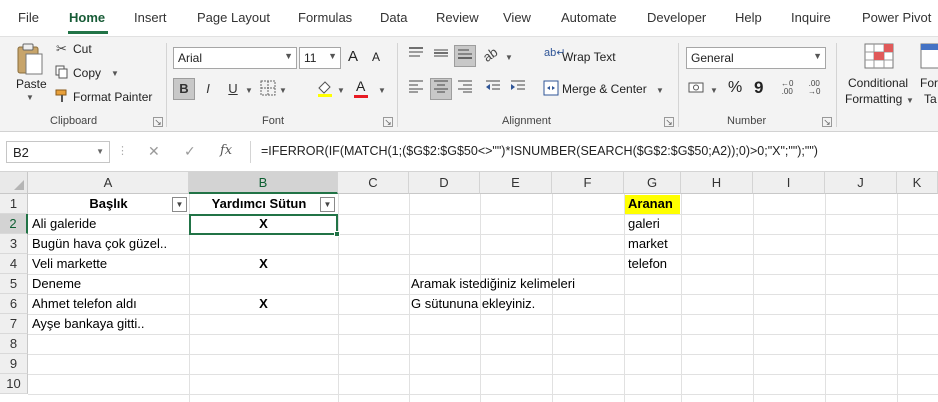  I want to click on tab-view: View, so click(517, 17).